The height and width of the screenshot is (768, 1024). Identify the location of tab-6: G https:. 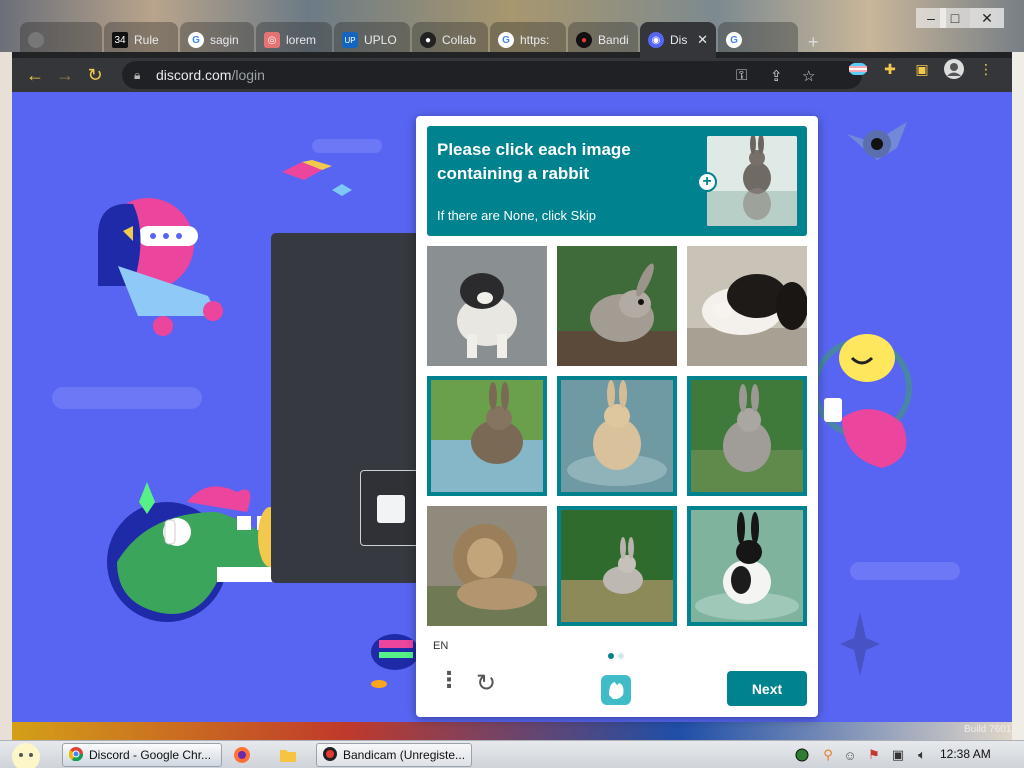
(528, 40).